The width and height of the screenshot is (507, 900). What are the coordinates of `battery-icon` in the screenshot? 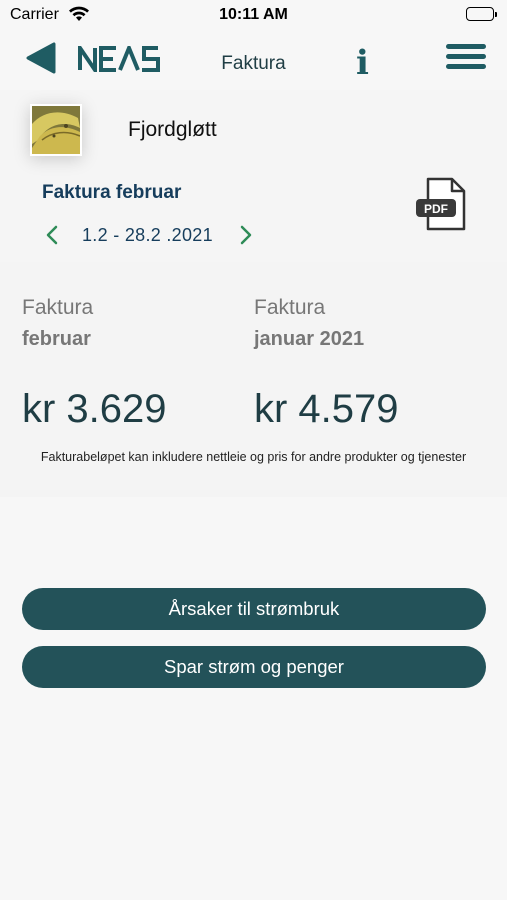 It's located at (481, 14).